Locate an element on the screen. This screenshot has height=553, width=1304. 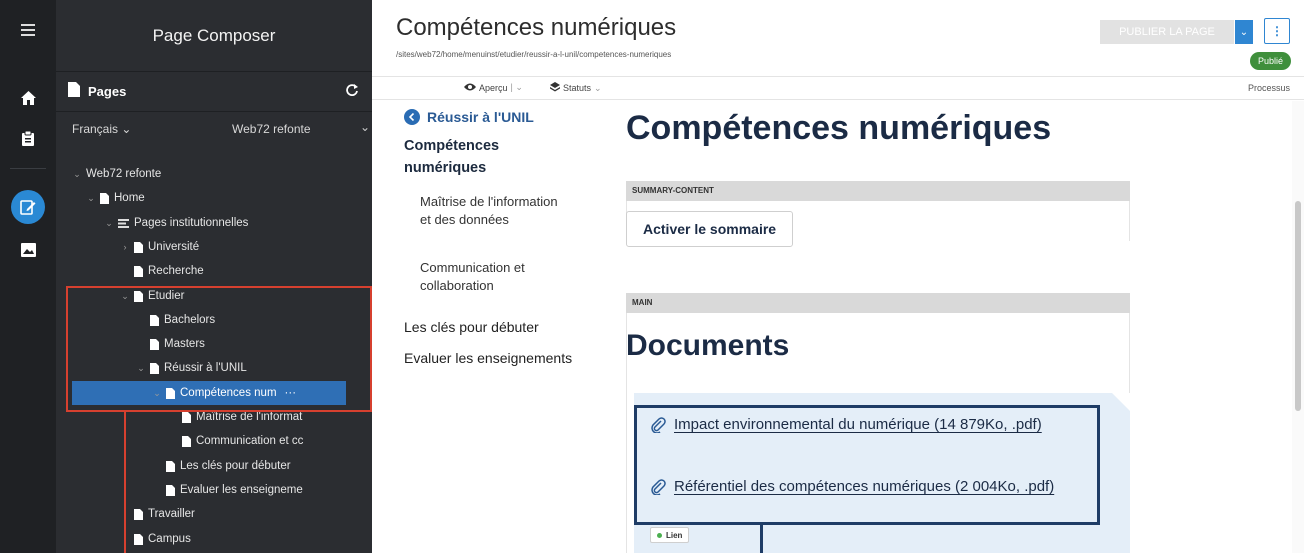
link-tag-label: Lien is located at coordinates (674, 535).